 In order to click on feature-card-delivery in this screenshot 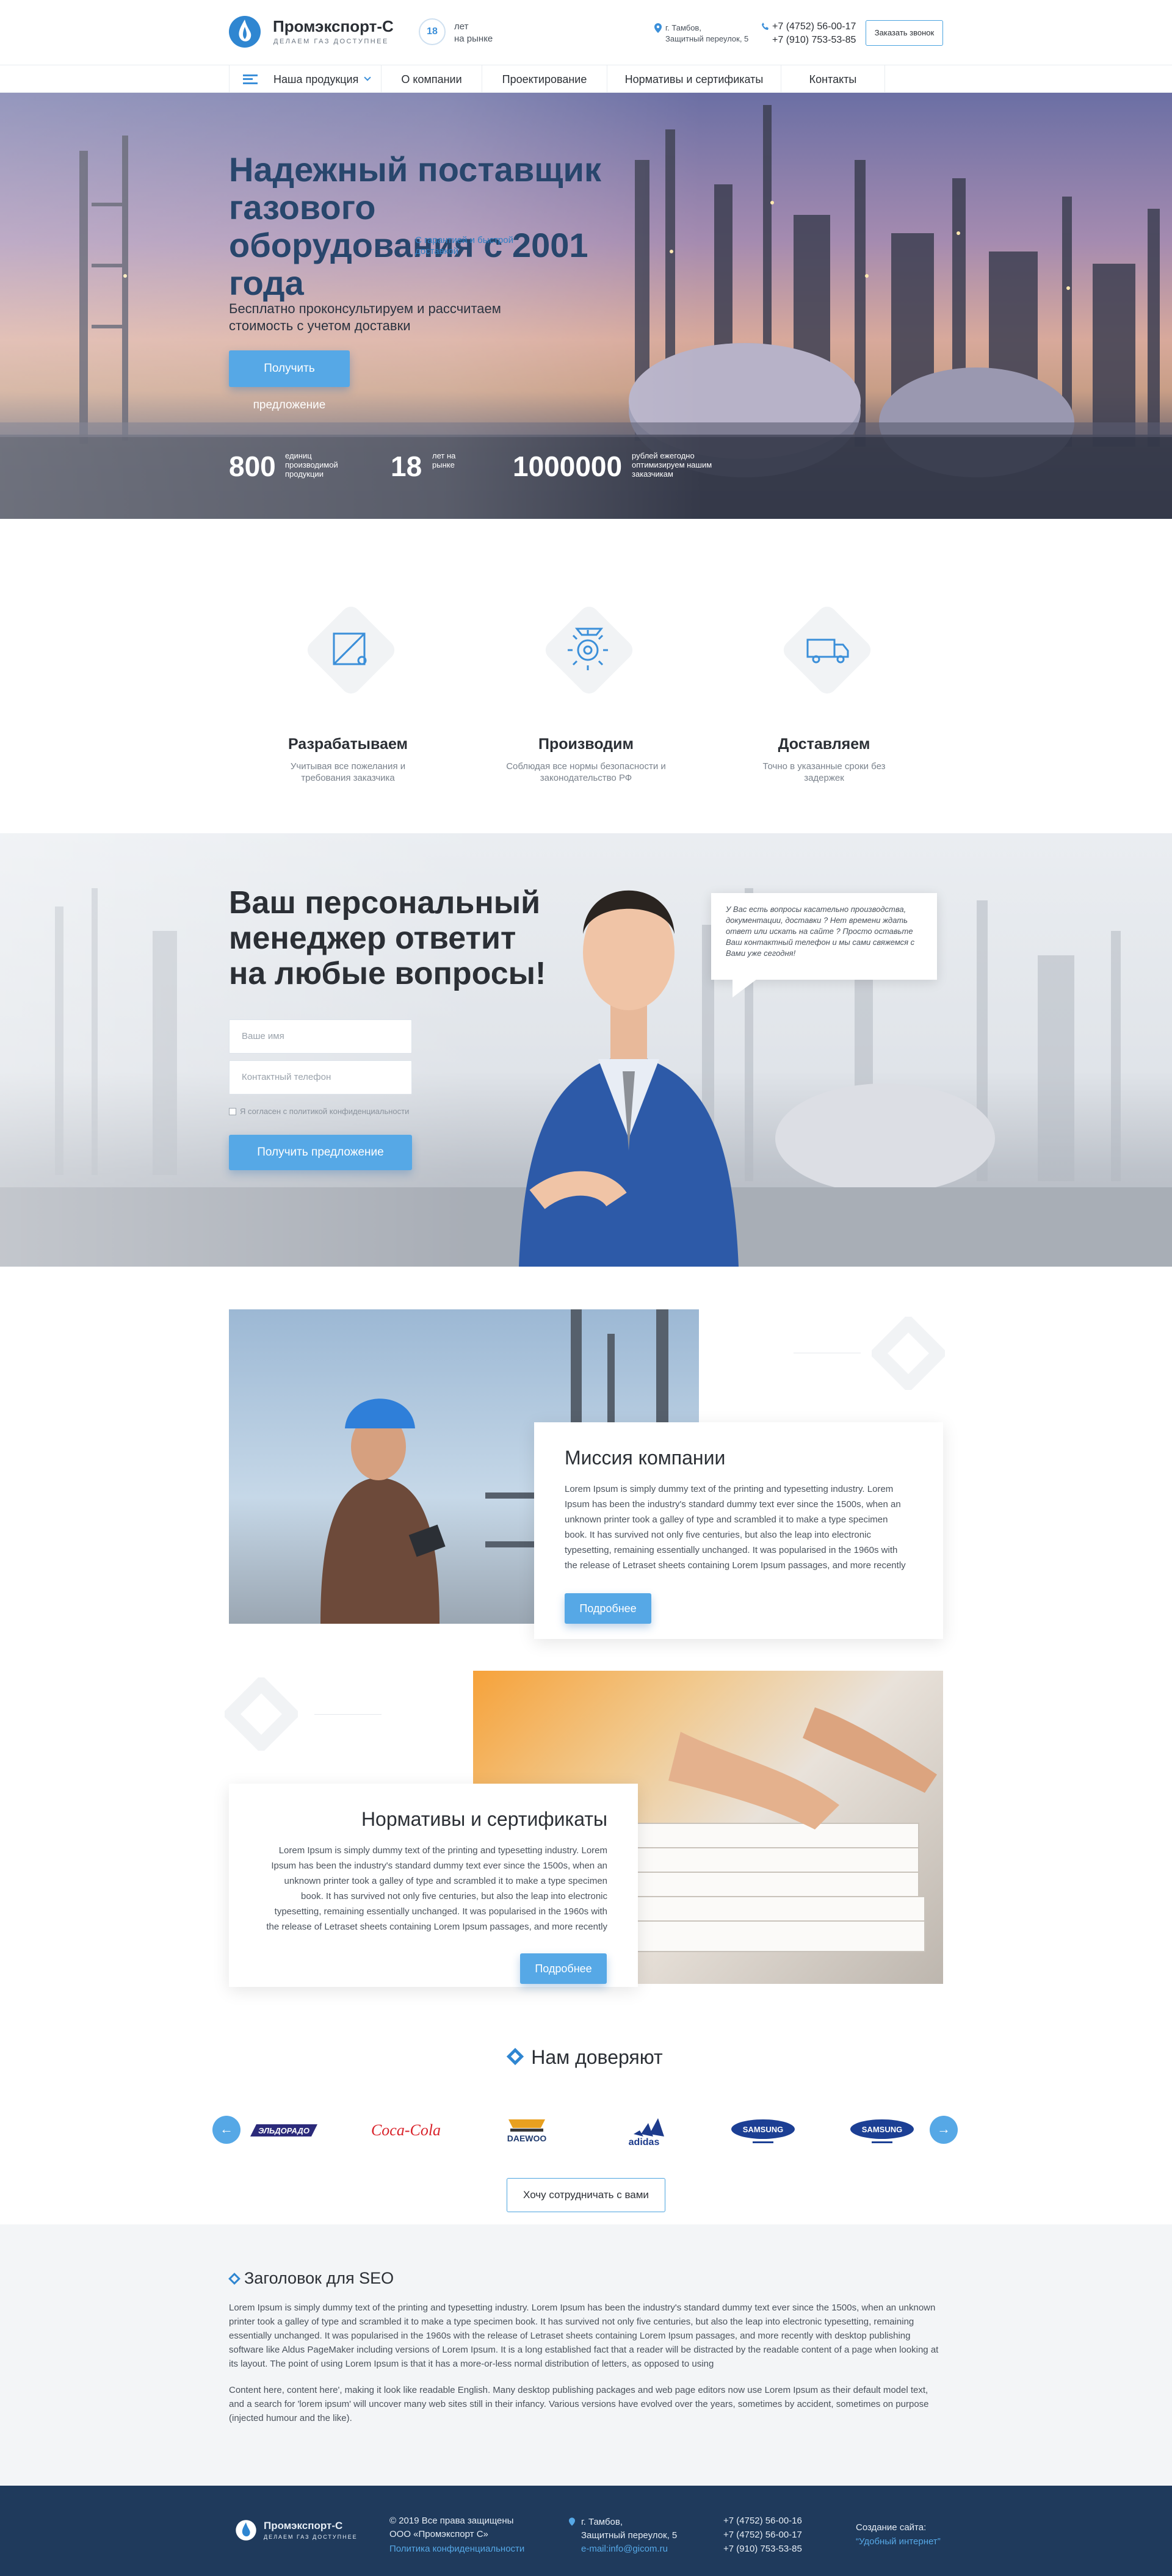, I will do `click(824, 640)`.